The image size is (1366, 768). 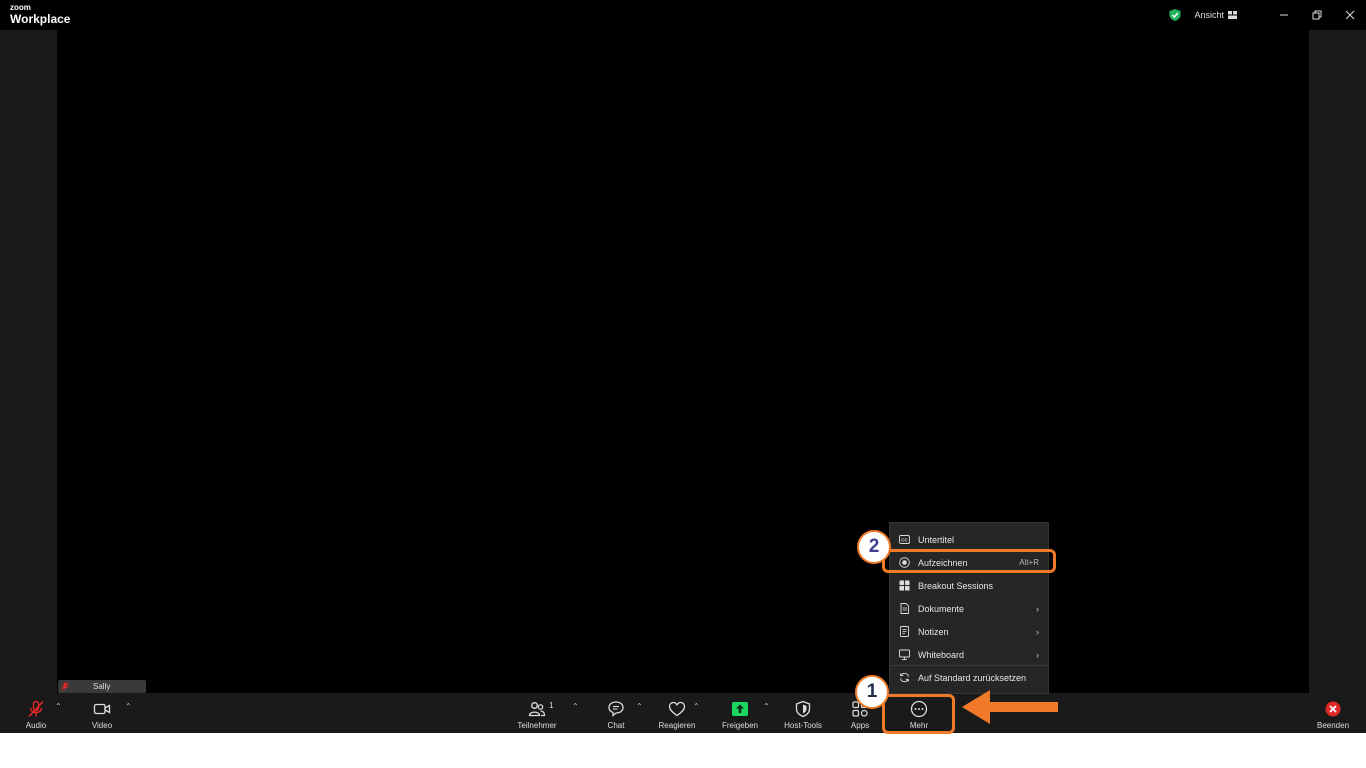 I want to click on grid-icon, so click(x=904, y=585).